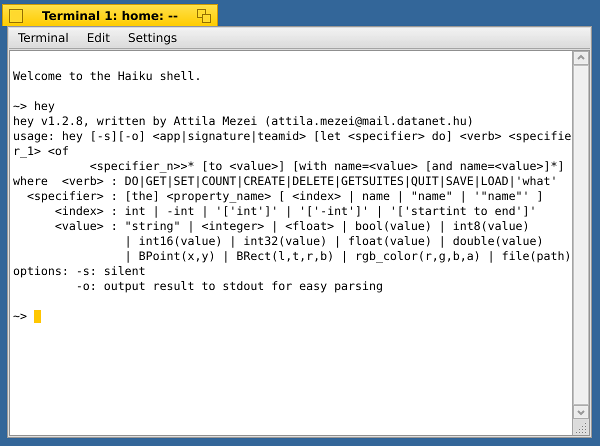 The width and height of the screenshot is (600, 446). I want to click on terminal-line: where <verb> : DO|GET|SET|COUNT|CREATE|DELETE|GETSUITES|QUIT|SAVE|LOAD|'what', so click(285, 181).